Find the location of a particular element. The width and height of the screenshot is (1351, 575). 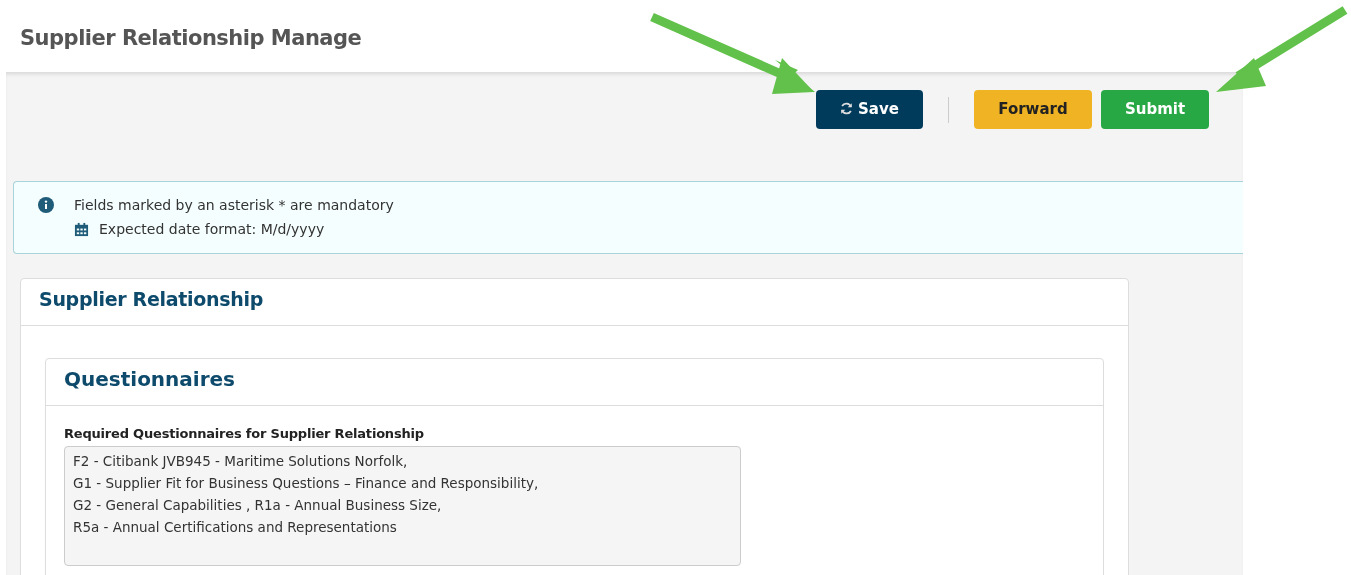

page-title: Supplier Relationship Manage is located at coordinates (191, 39).